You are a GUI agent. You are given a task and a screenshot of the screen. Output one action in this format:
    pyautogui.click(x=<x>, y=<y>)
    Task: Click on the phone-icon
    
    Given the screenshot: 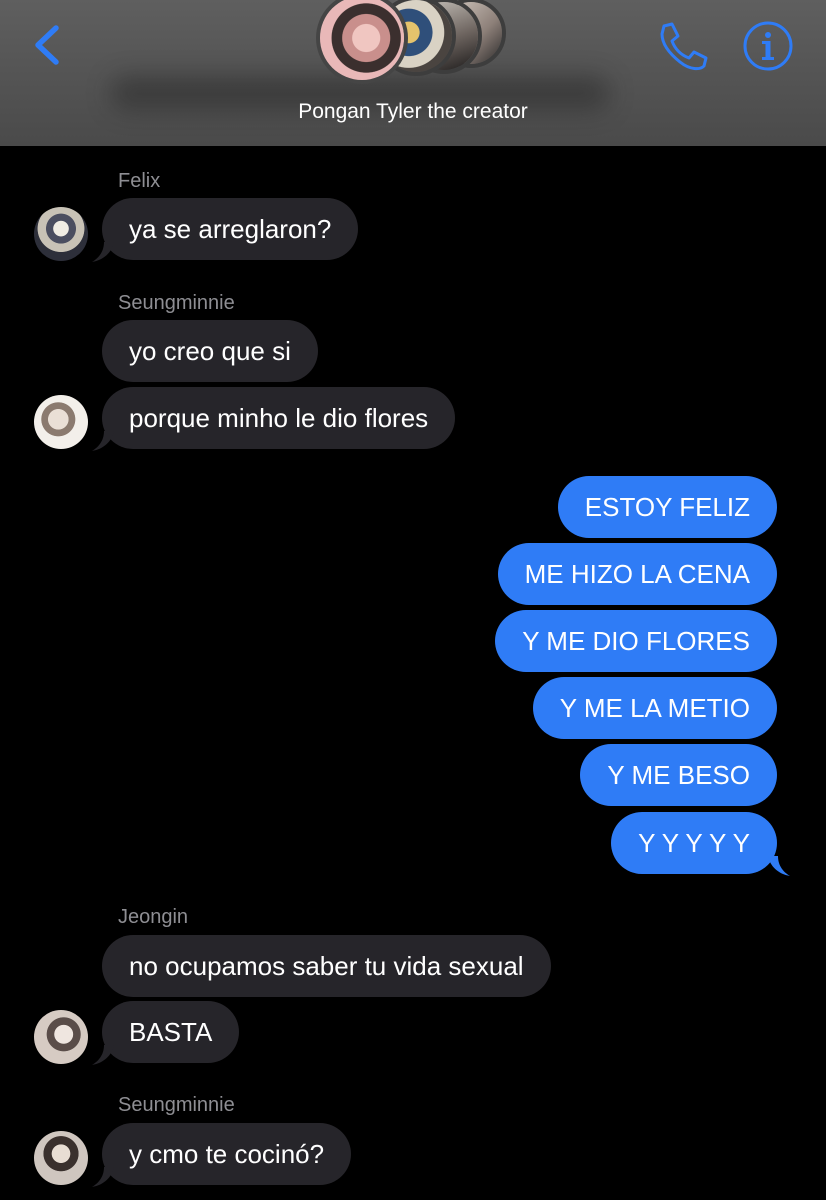 What is the action you would take?
    pyautogui.click(x=683, y=46)
    